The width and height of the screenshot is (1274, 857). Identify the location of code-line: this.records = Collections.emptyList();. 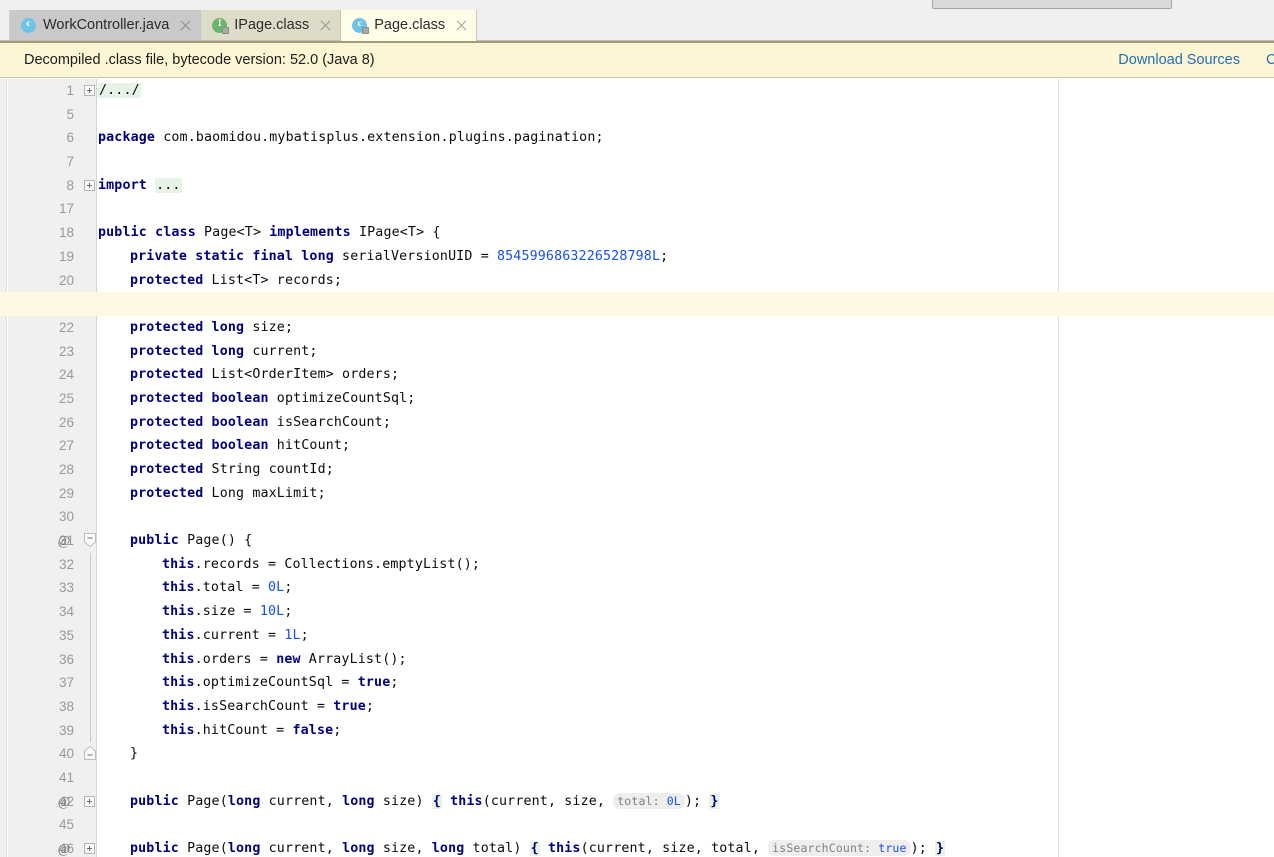
(685, 565).